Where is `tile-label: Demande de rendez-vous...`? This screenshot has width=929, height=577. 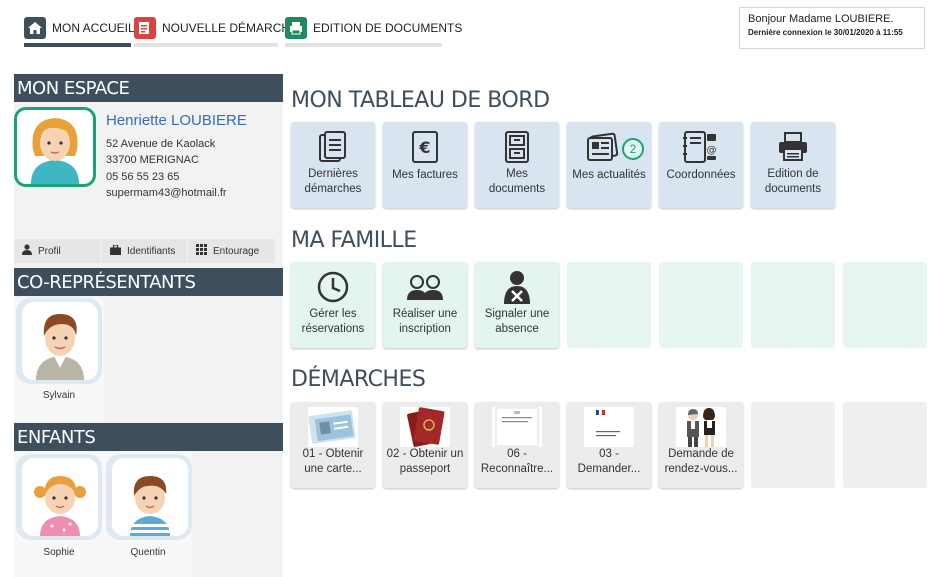 tile-label: Demande de rendez-vous... is located at coordinates (701, 461).